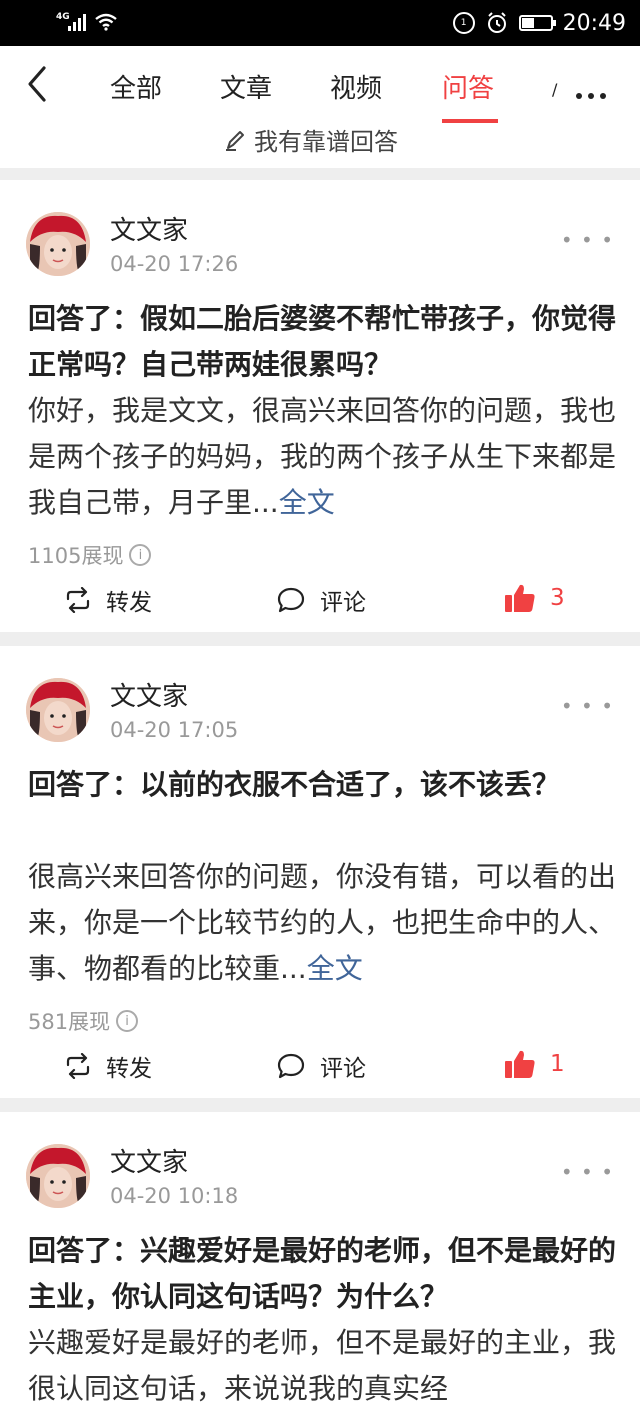 This screenshot has height=1422, width=640. I want to click on excerpt-text: 兴趣爱好是最好的老师，但不是最好的主业，我很认同这句话，来说说我的真实经, so click(322, 1365).